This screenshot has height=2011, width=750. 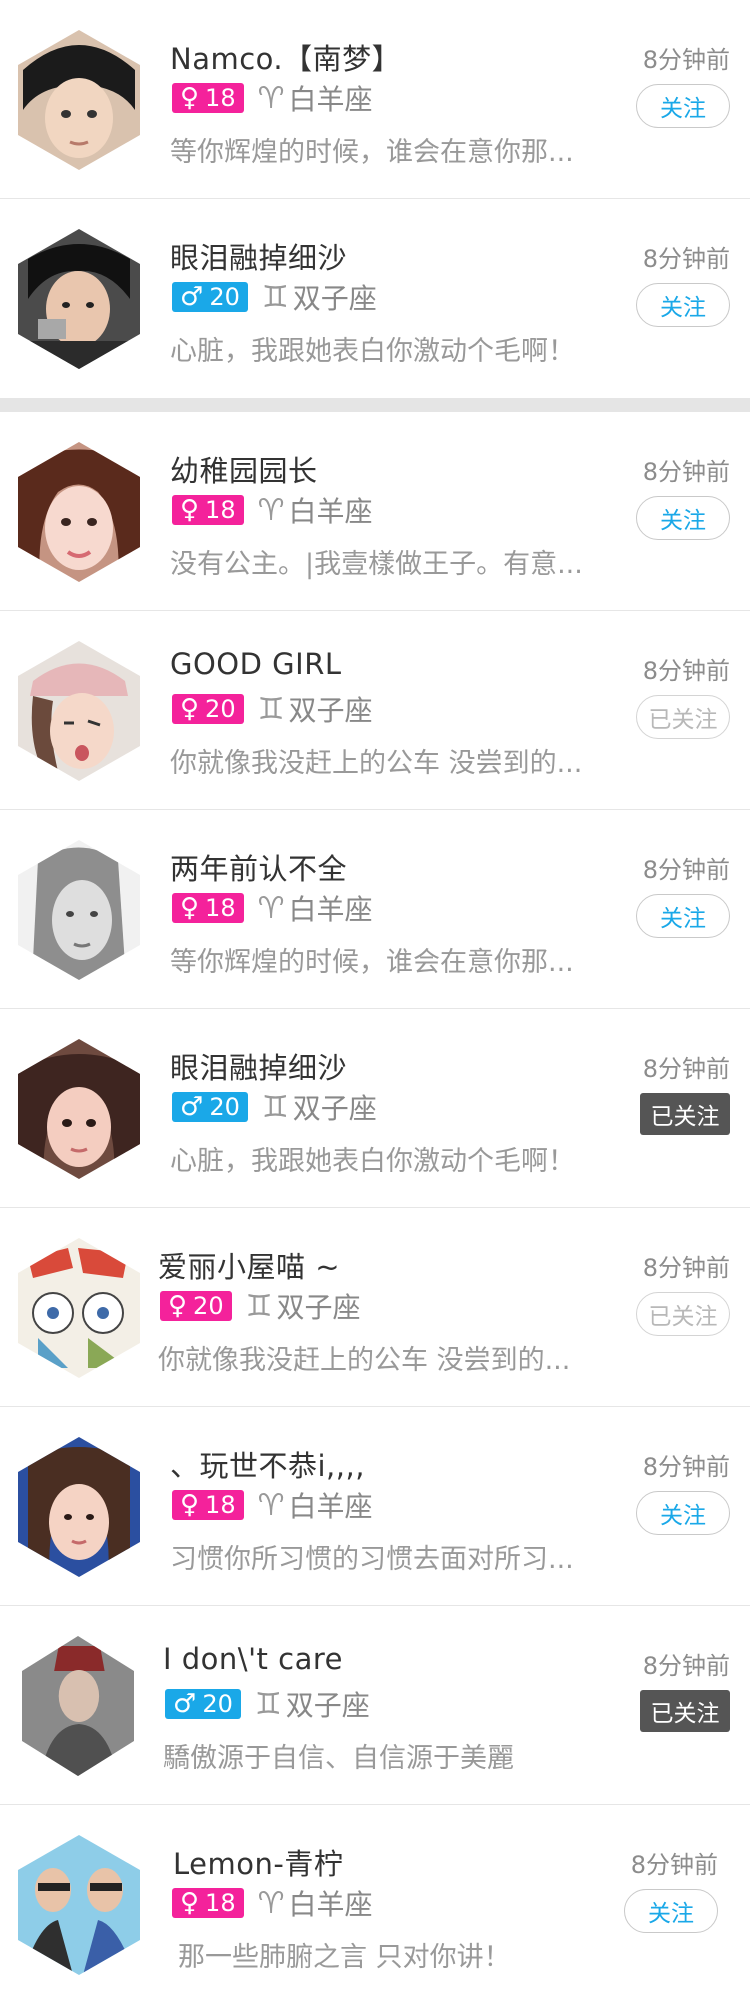 I want to click on user-tags: ♀ 20 ♊ 双子座, so click(x=260, y=1306).